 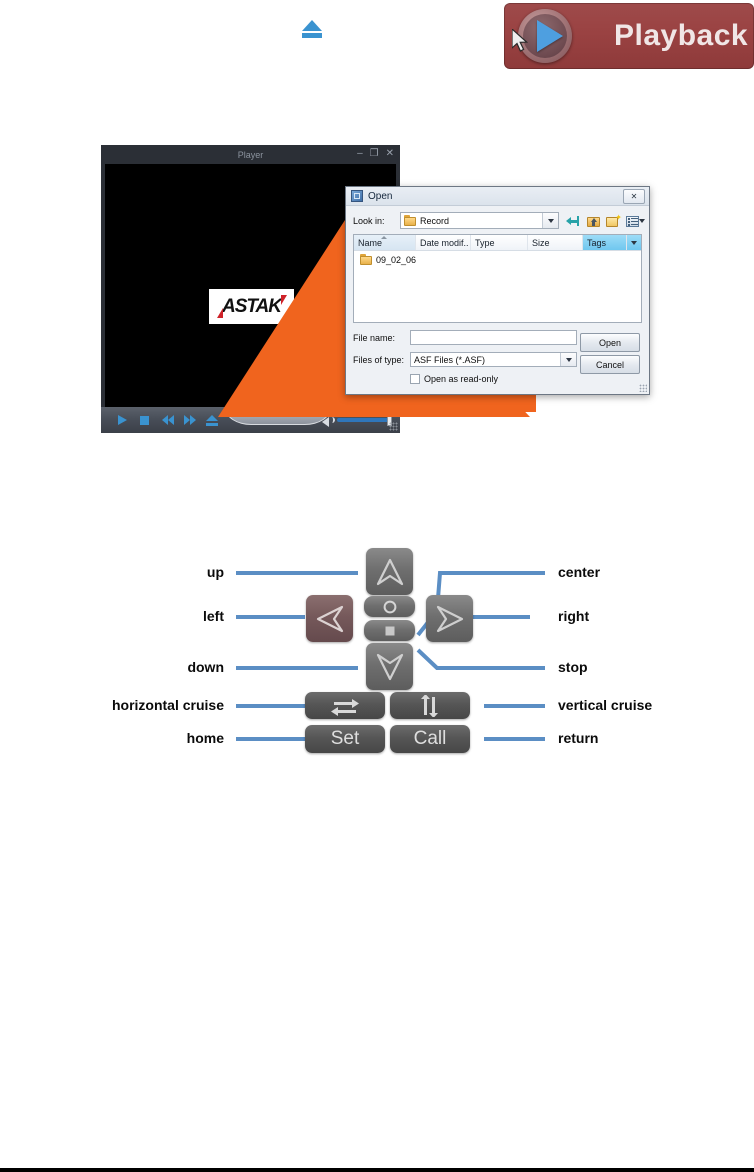 I want to click on eject-triangle, so click(x=312, y=25).